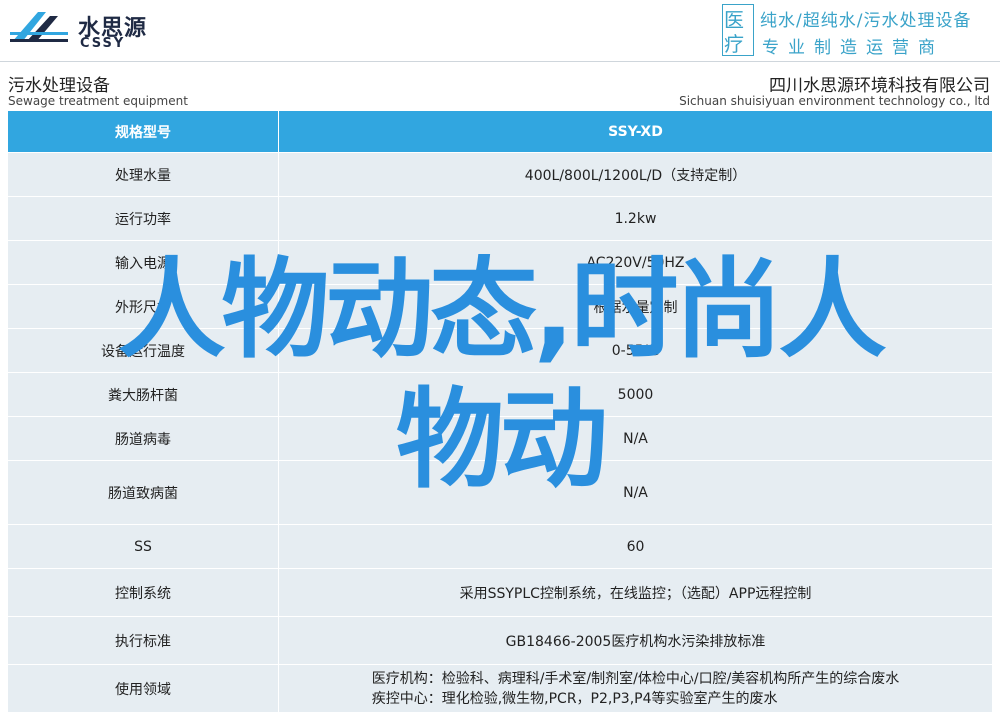 This screenshot has height=718, width=1000. I want to click on table-row: 设备运行温度 0-55℃, so click(500, 350).